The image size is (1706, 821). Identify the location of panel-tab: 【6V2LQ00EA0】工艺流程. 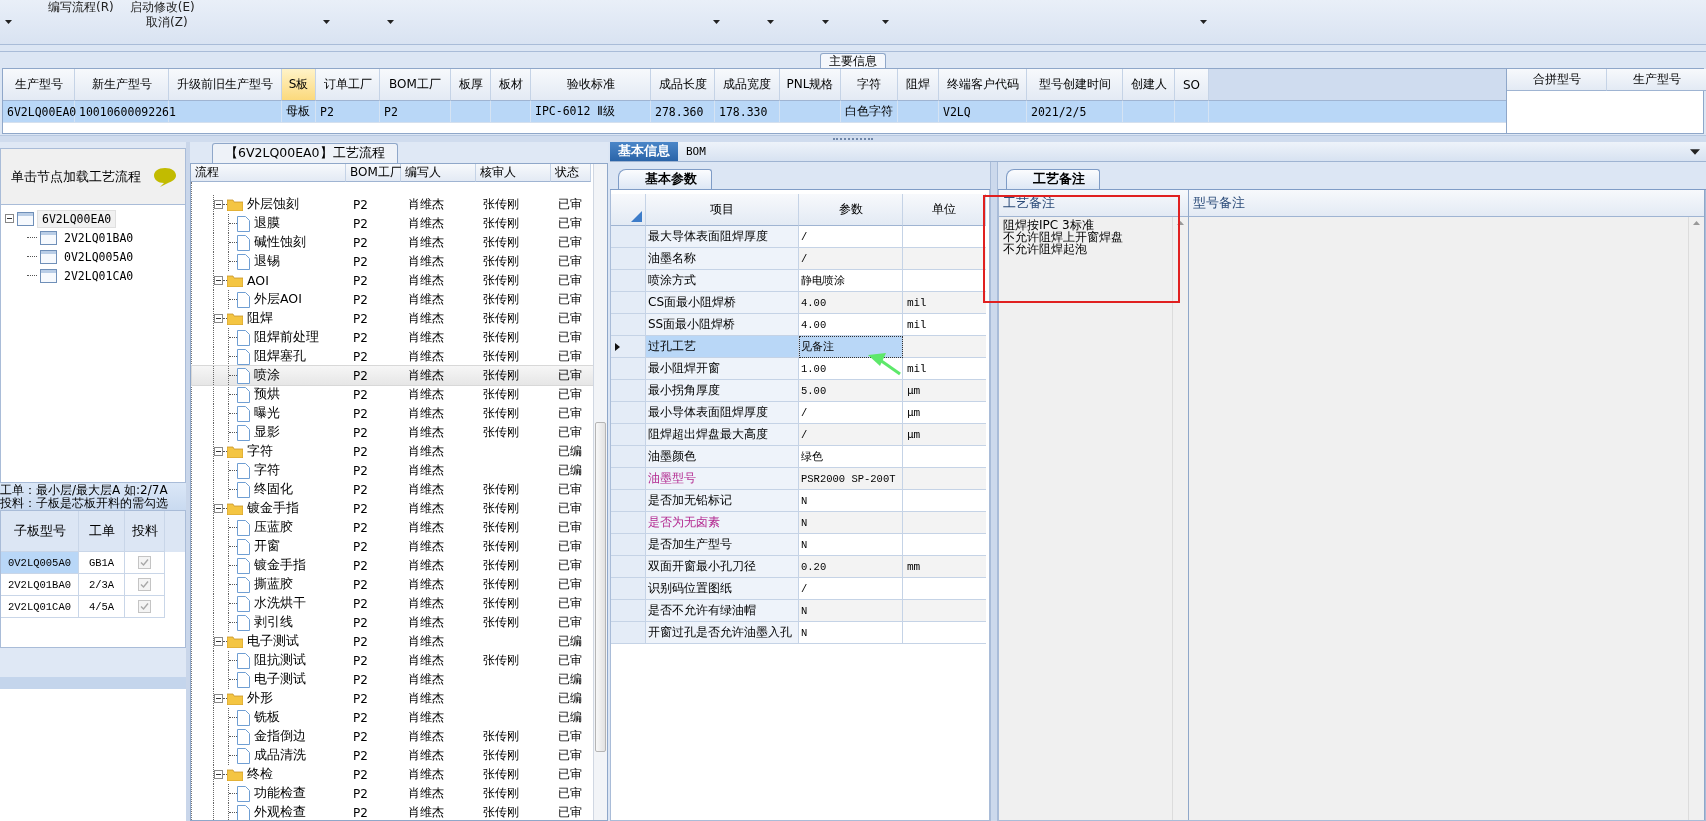
(305, 153).